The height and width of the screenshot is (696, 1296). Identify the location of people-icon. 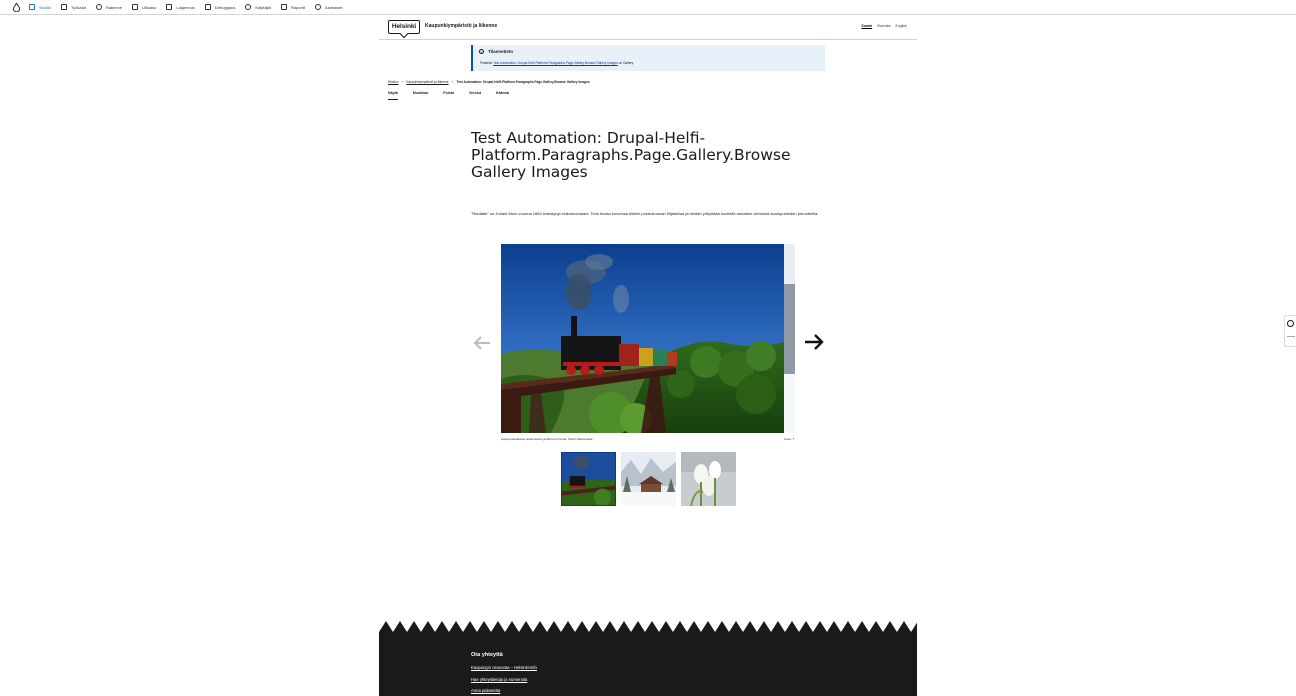
(248, 7).